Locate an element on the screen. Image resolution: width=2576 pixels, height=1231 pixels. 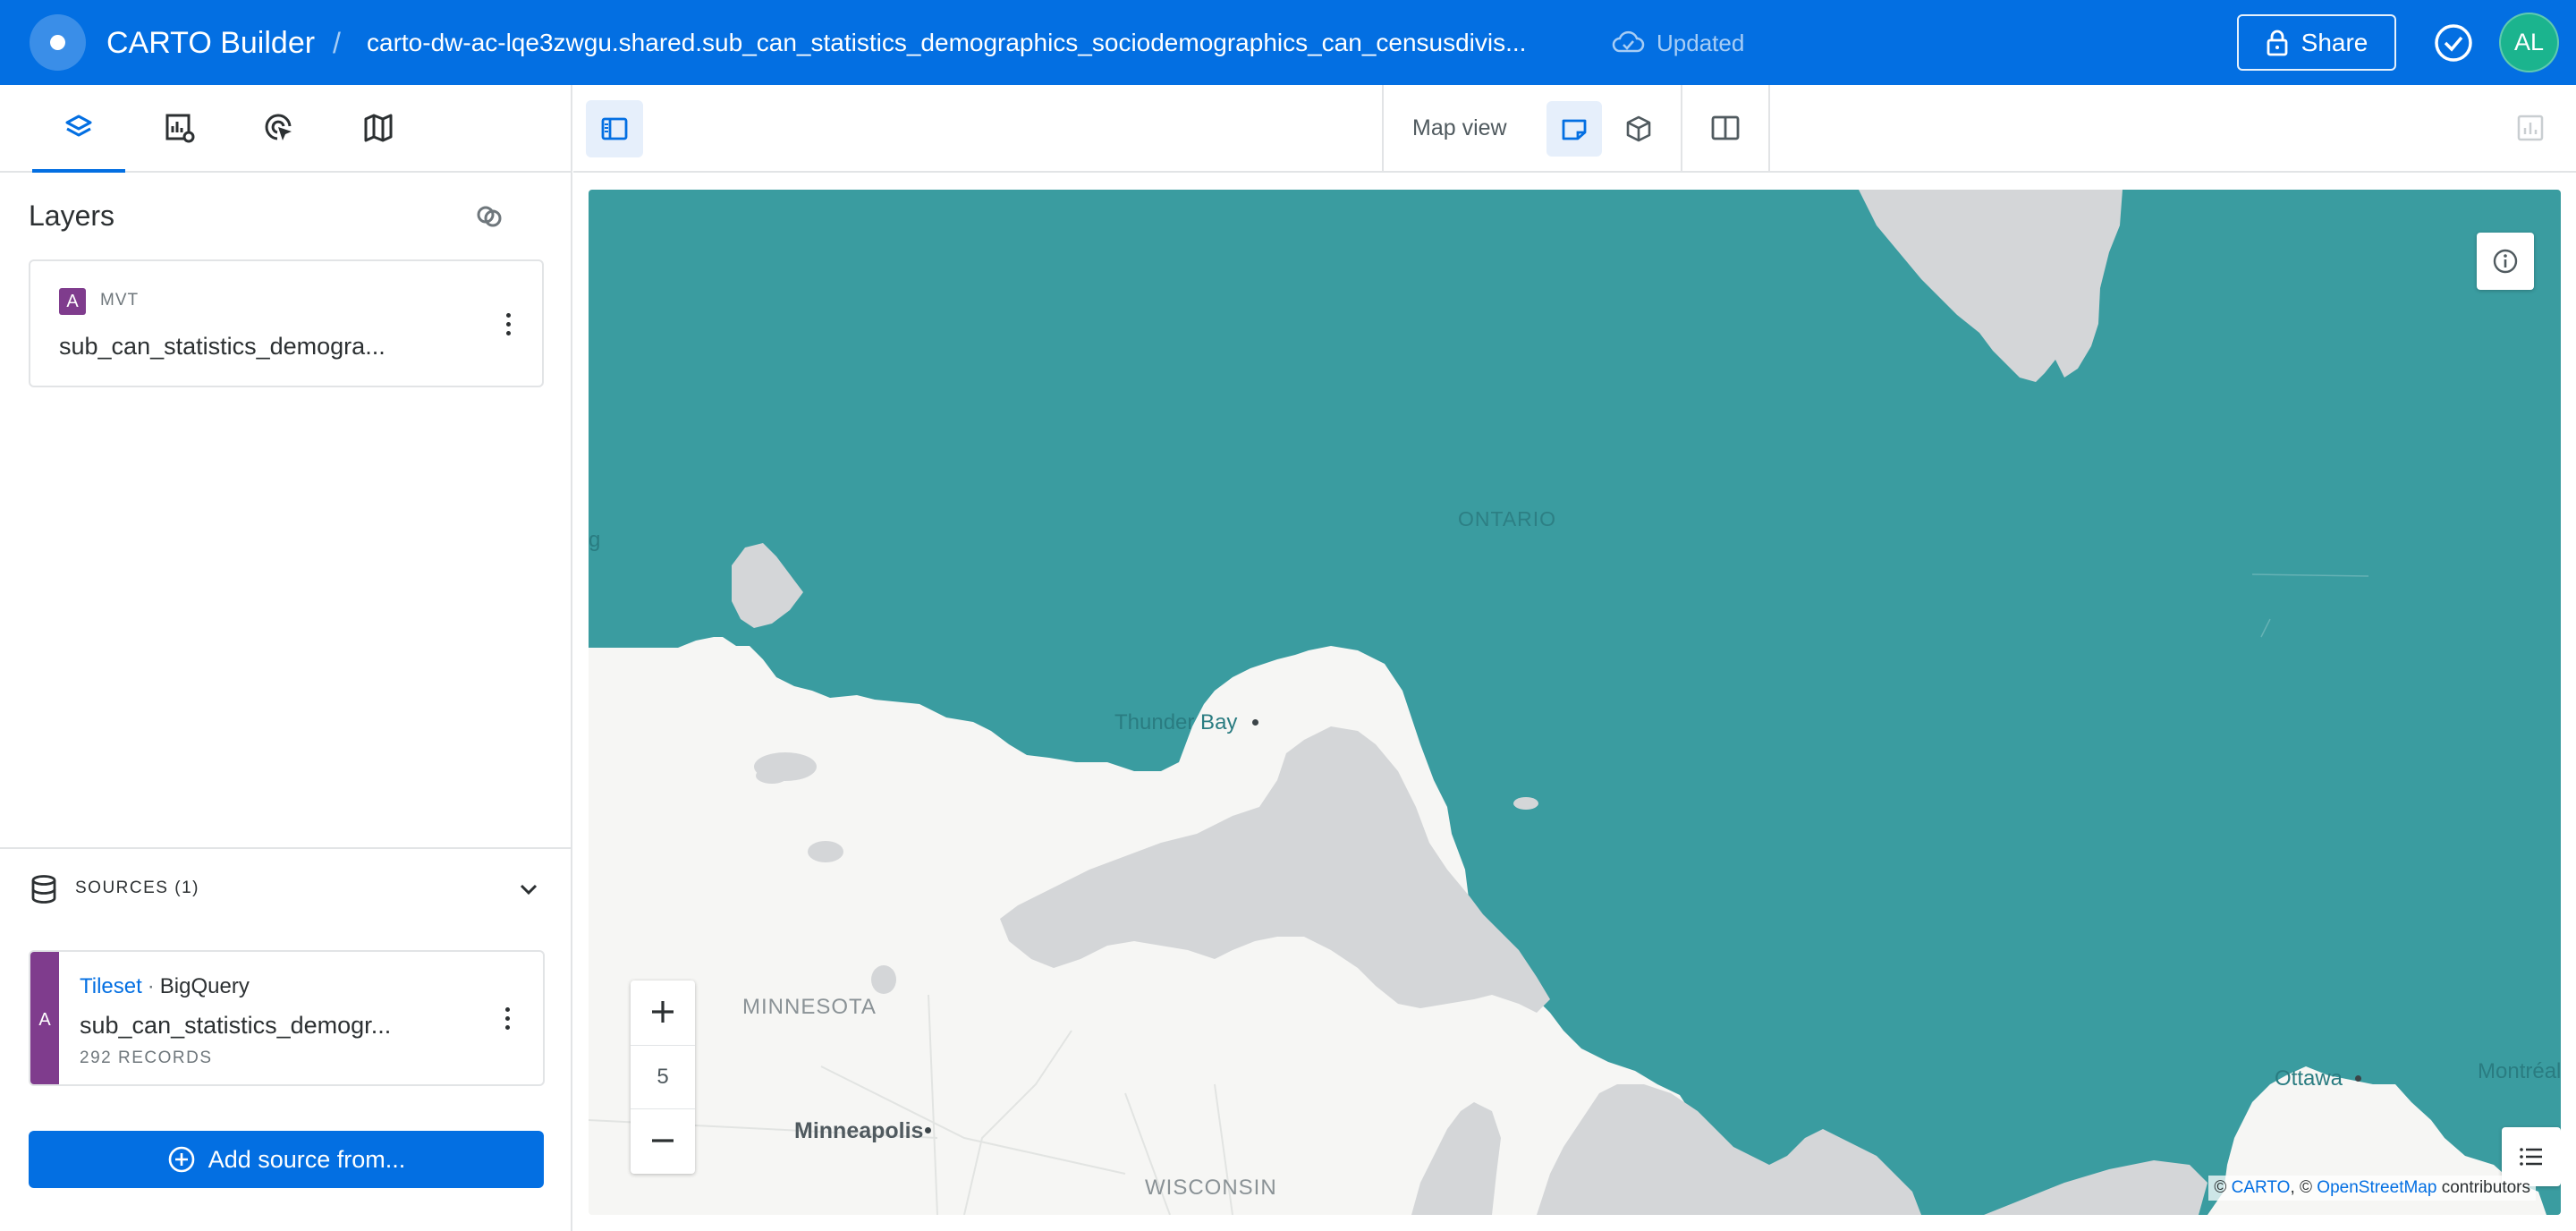
zoom-in-button is located at coordinates (663, 1012).